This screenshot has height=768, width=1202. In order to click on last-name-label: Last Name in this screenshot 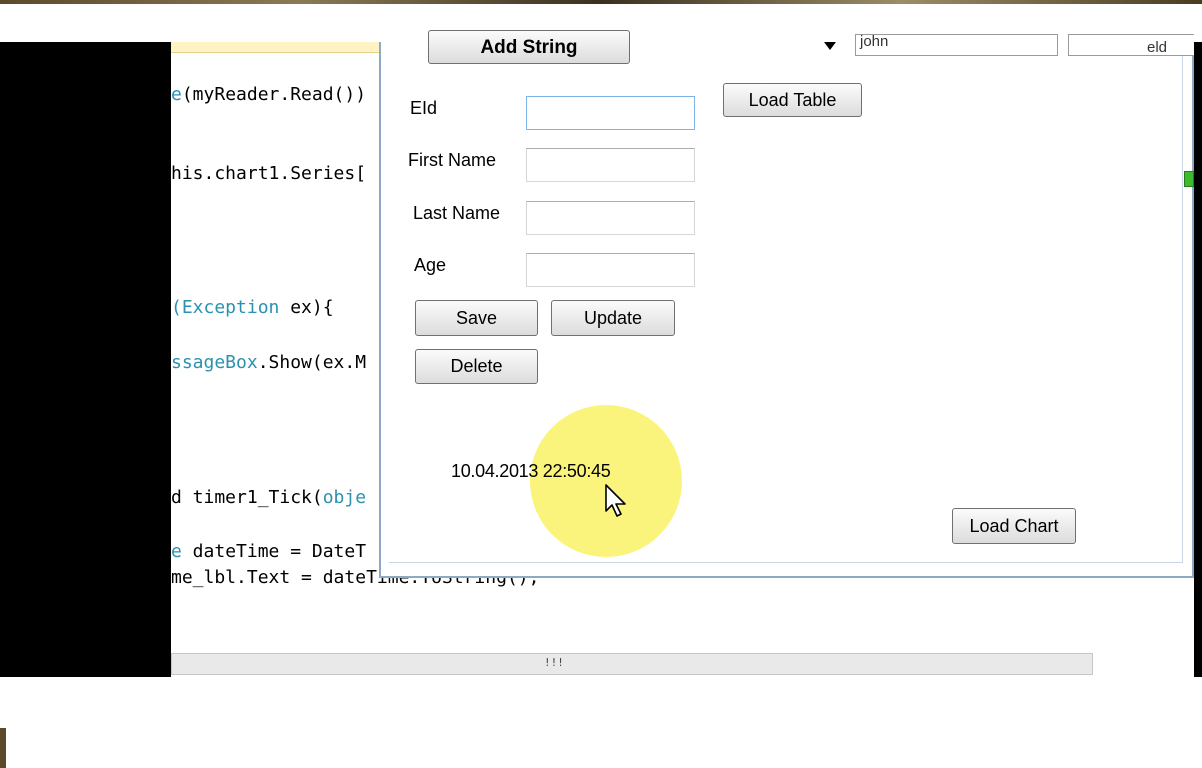, I will do `click(457, 213)`.